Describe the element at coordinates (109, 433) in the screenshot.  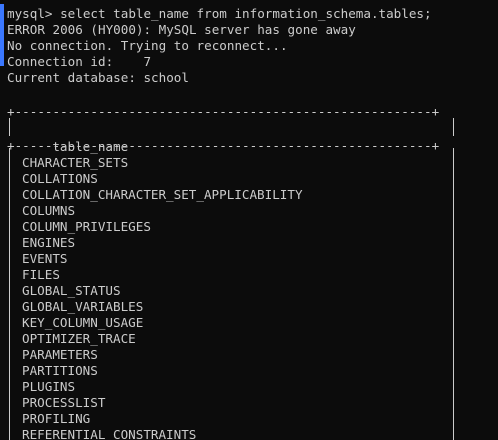
I see `table-row: REFERENTIAL_CONSTRAINTS` at that location.